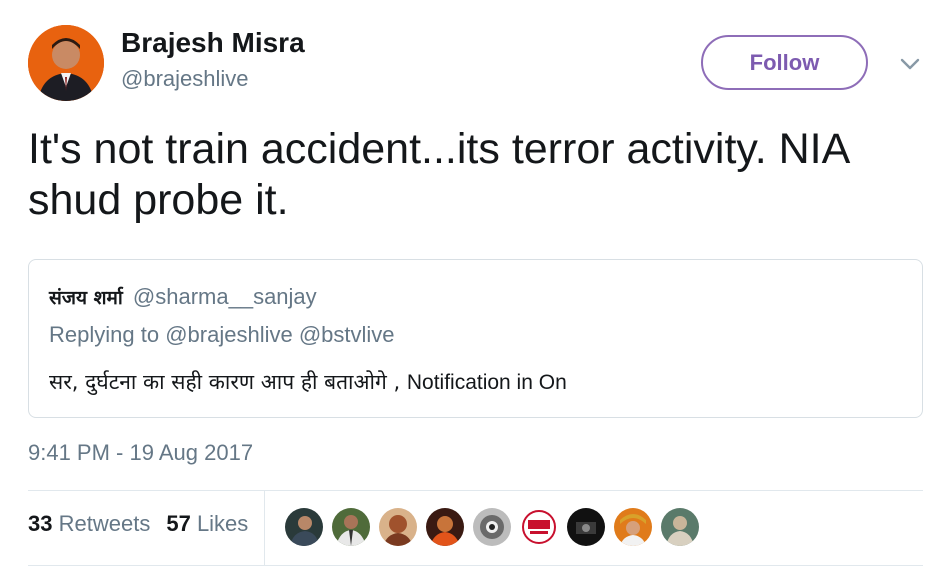 This screenshot has height=577, width=950. I want to click on replying-to-line: Replying to @brajeshlive @bstvlive, so click(222, 335).